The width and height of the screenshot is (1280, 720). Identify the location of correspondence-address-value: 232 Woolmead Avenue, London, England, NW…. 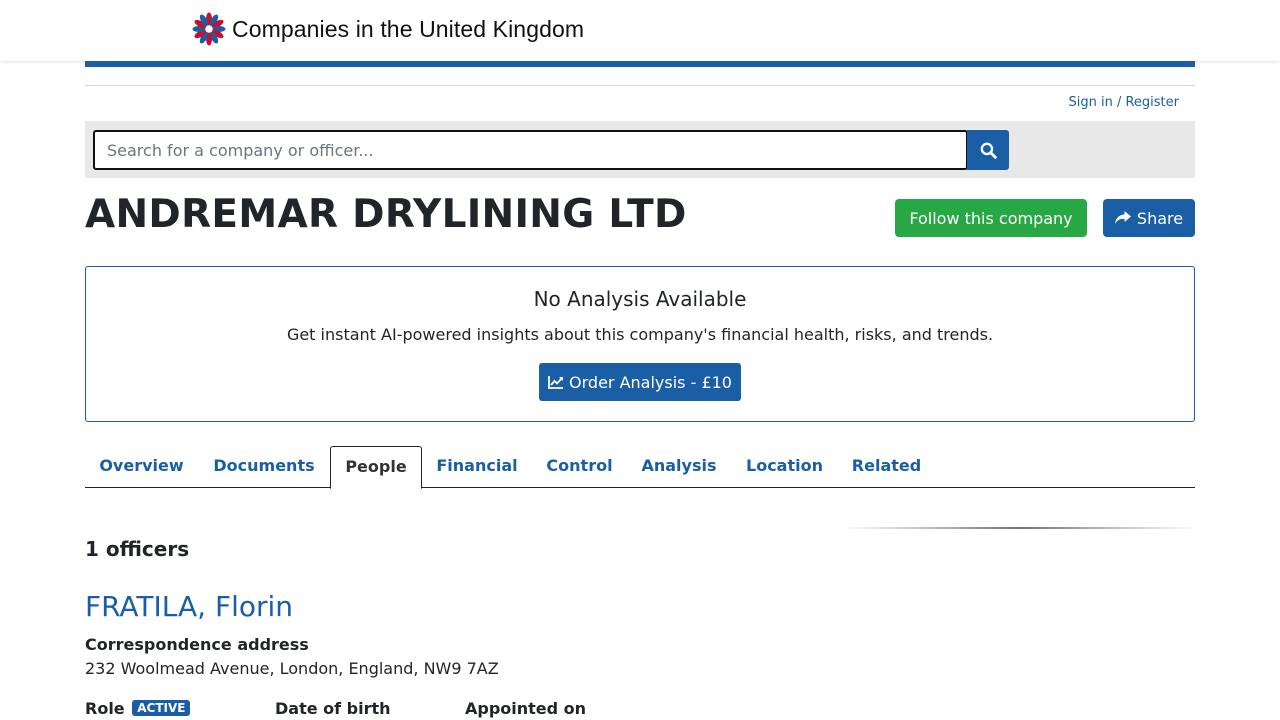
(292, 668).